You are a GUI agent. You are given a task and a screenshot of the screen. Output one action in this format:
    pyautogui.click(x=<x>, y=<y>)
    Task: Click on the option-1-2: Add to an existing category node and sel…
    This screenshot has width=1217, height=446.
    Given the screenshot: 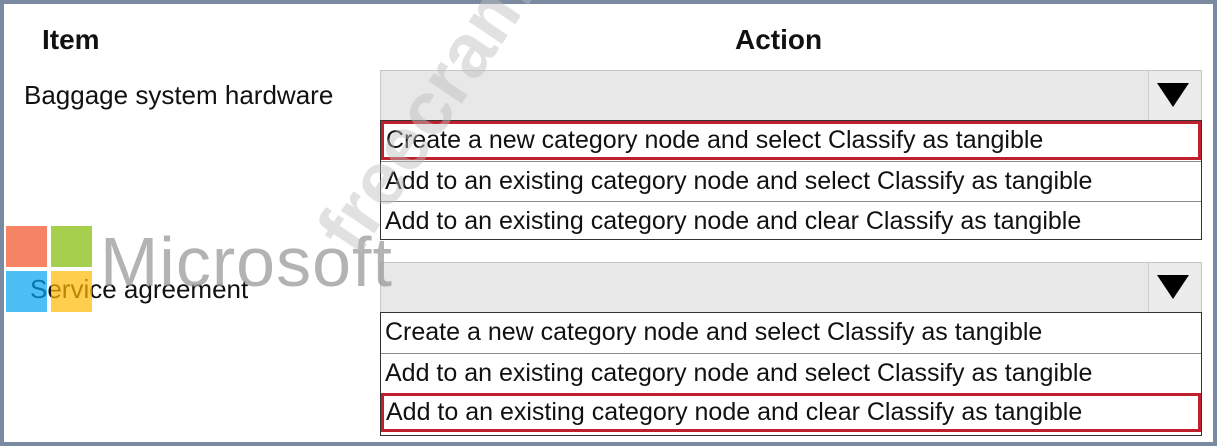 What is the action you would take?
    pyautogui.click(x=791, y=180)
    